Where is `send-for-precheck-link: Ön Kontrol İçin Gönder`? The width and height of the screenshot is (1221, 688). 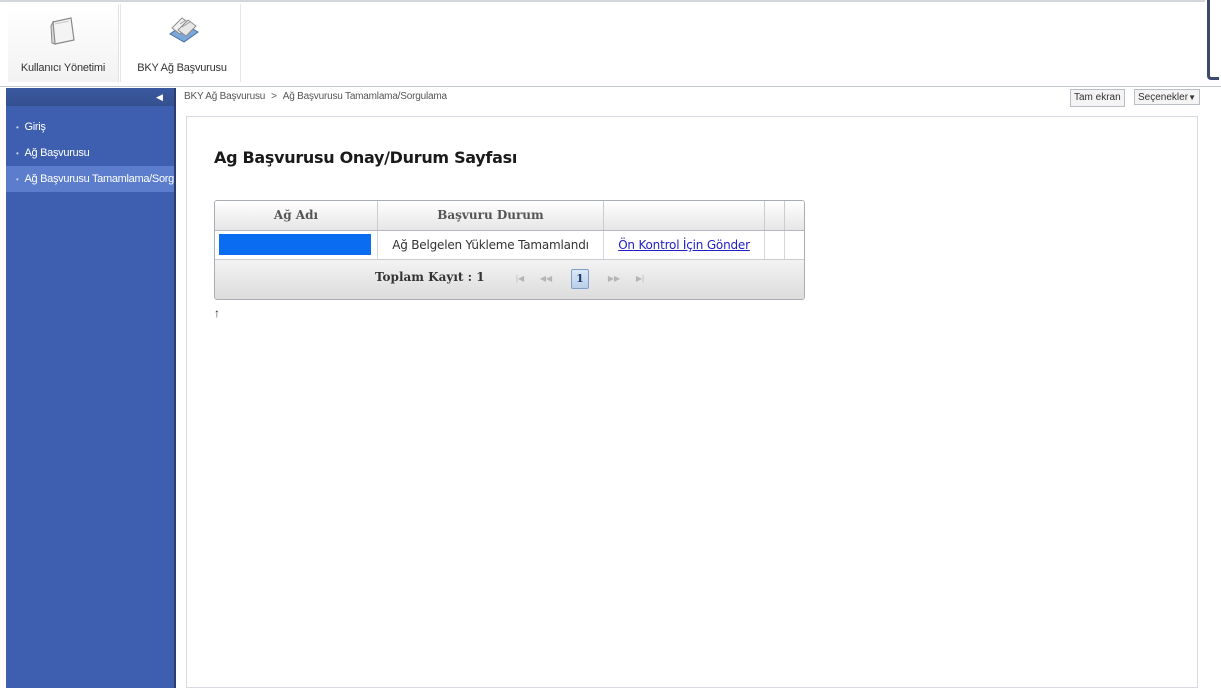 send-for-precheck-link: Ön Kontrol İçin Gönder is located at coordinates (684, 245).